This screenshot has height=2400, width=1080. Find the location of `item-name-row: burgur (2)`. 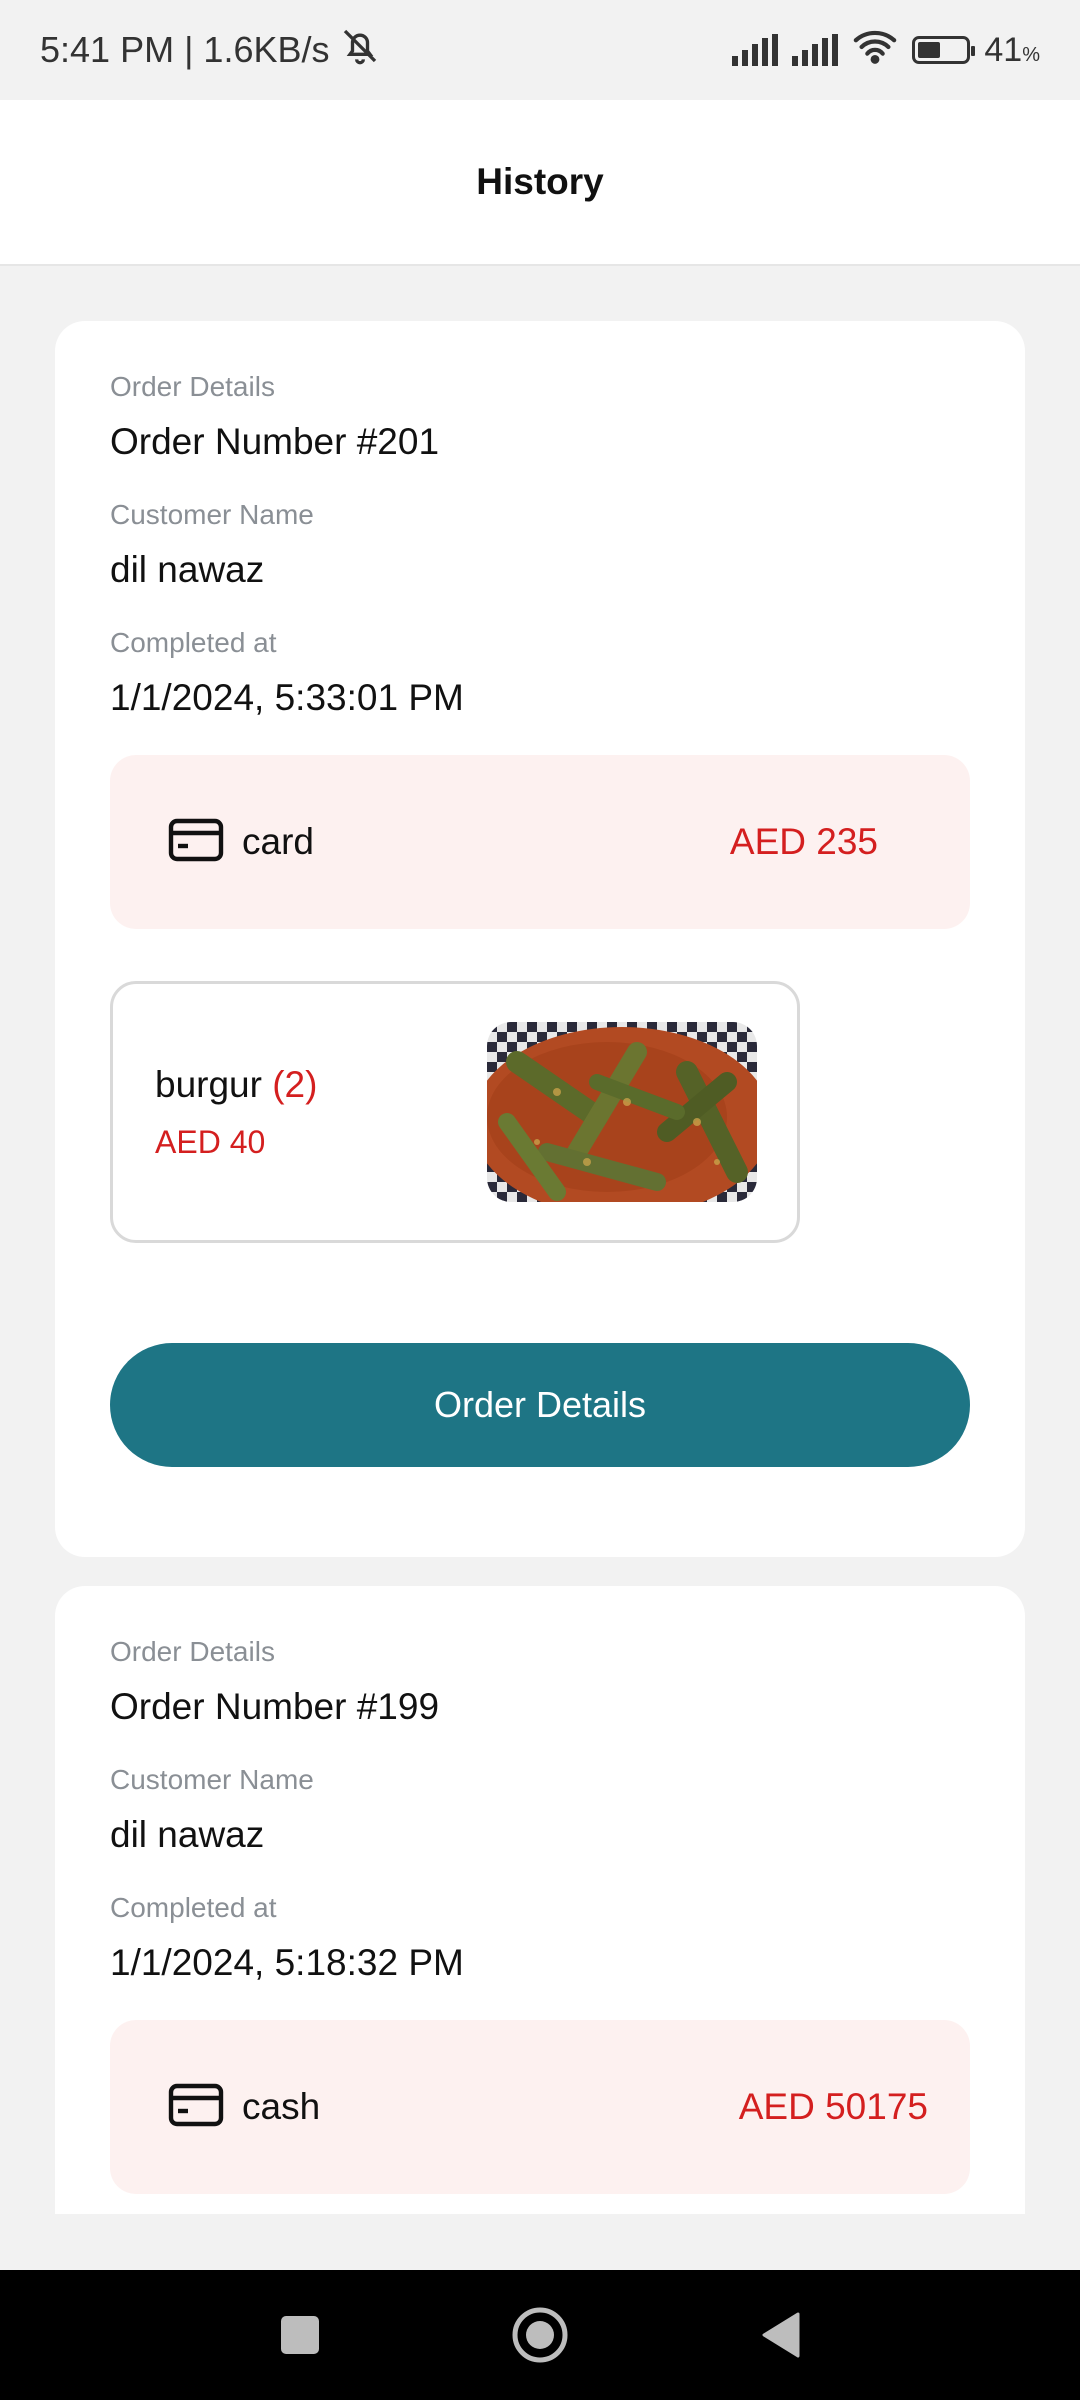

item-name-row: burgur (2) is located at coordinates (236, 1085).